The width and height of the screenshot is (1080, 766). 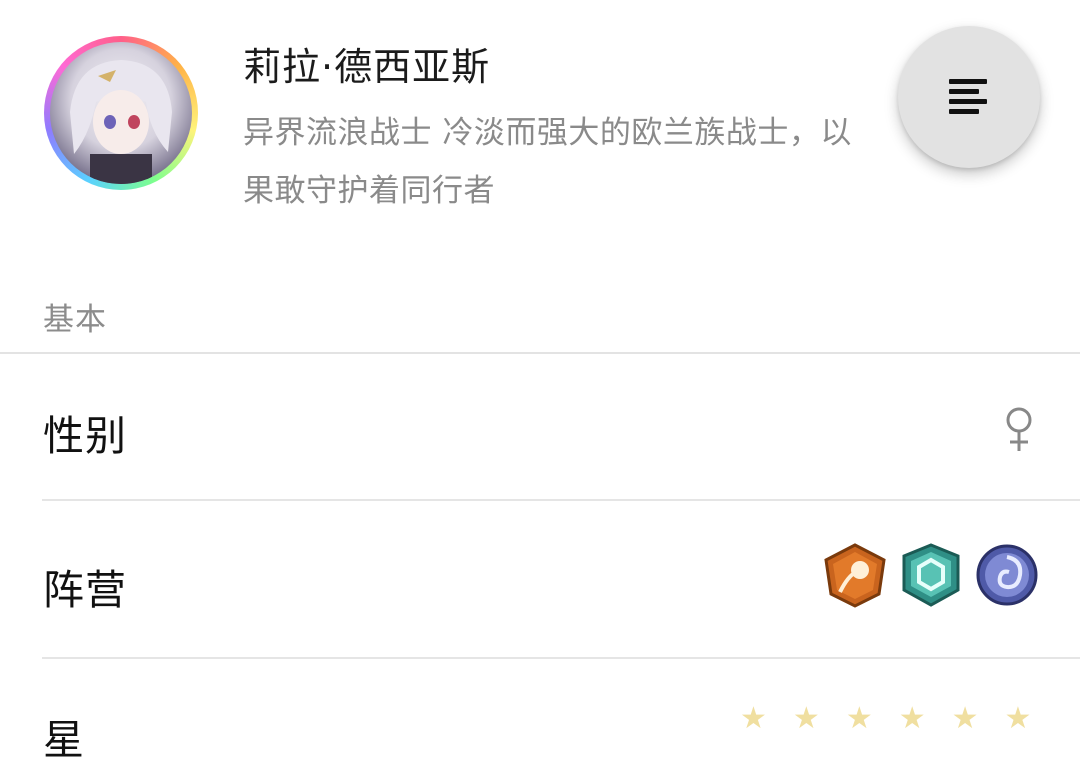 I want to click on crystal-faction-icon, so click(x=931, y=575).